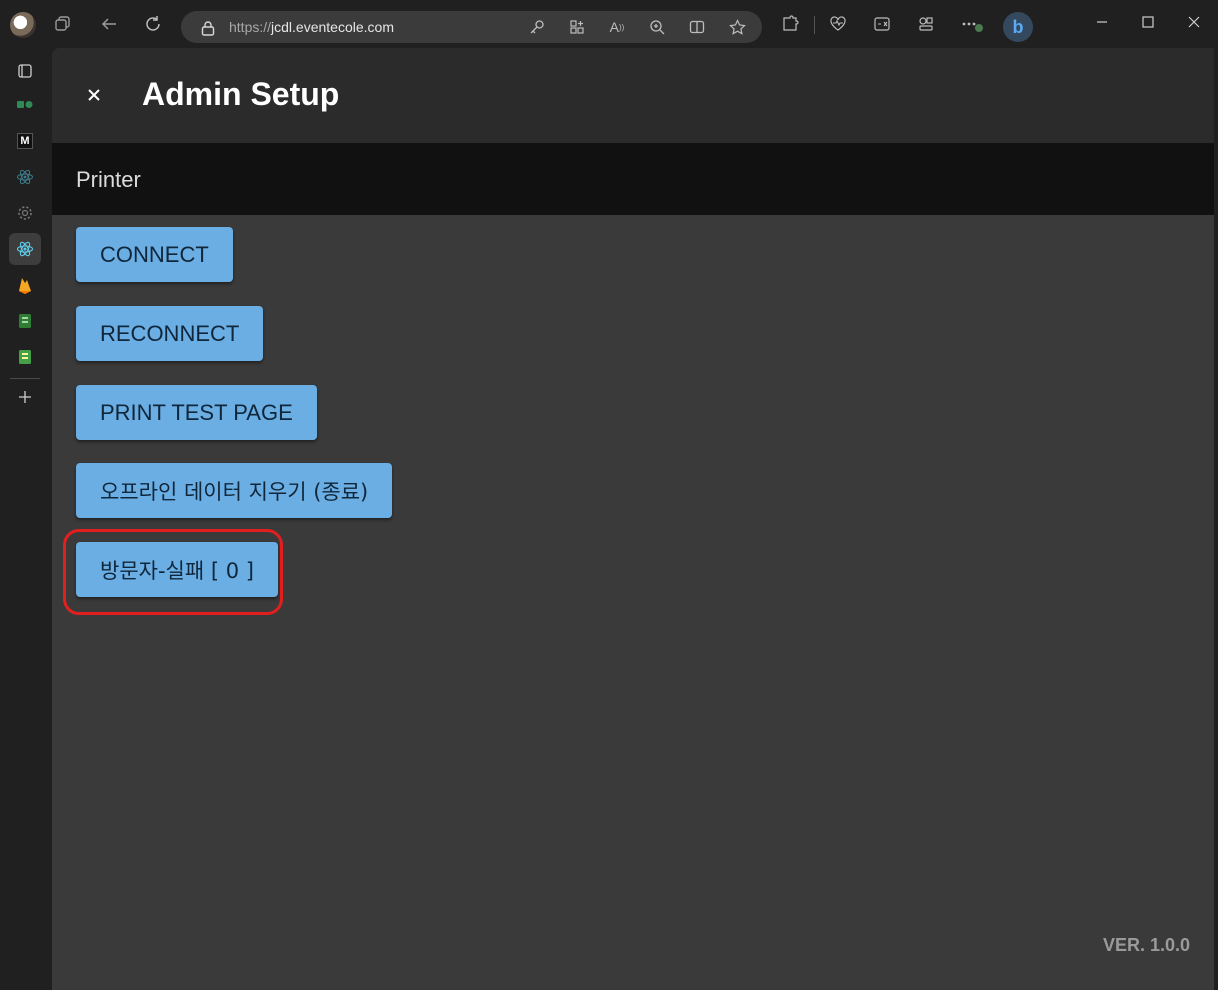 This screenshot has height=990, width=1218. I want to click on browser-sidebar: M, so click(25, 519).